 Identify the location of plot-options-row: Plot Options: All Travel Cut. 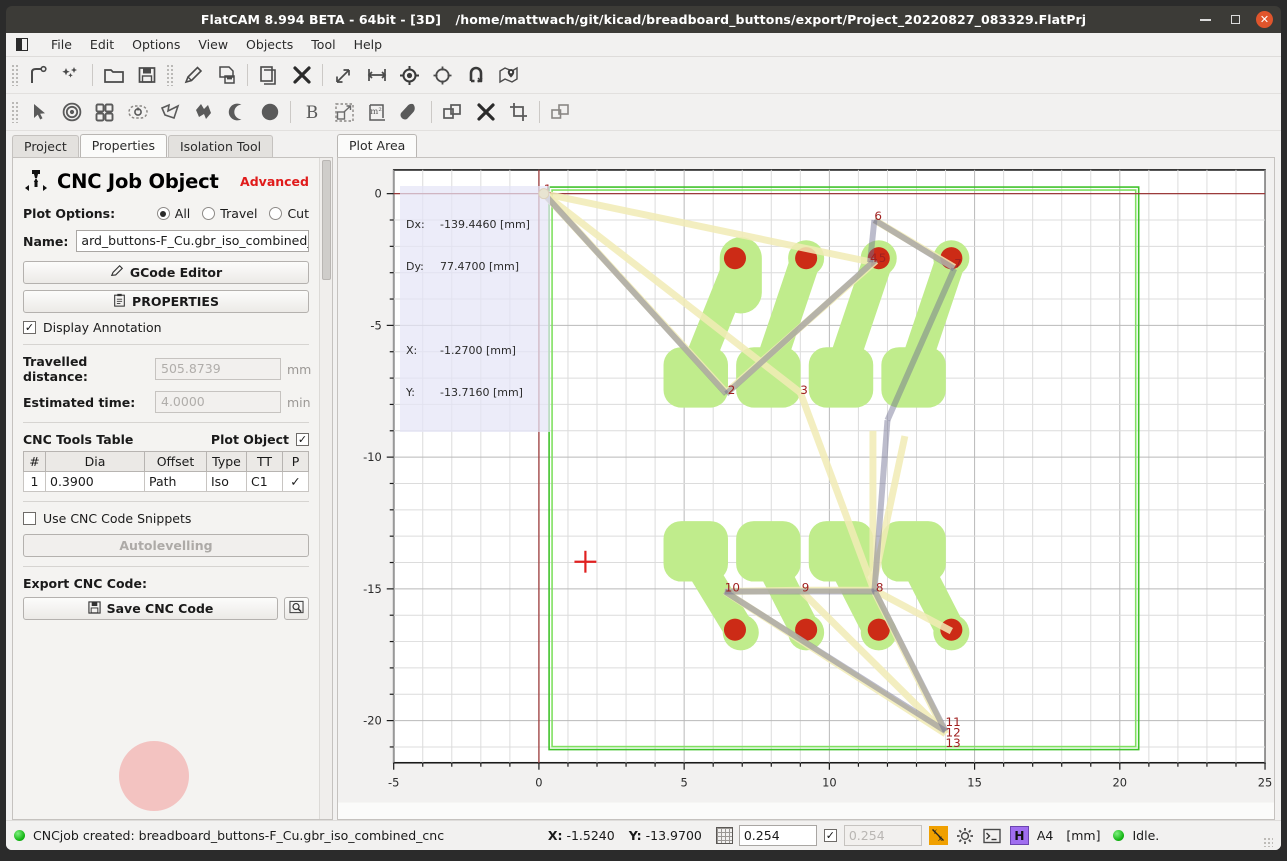
(166, 213).